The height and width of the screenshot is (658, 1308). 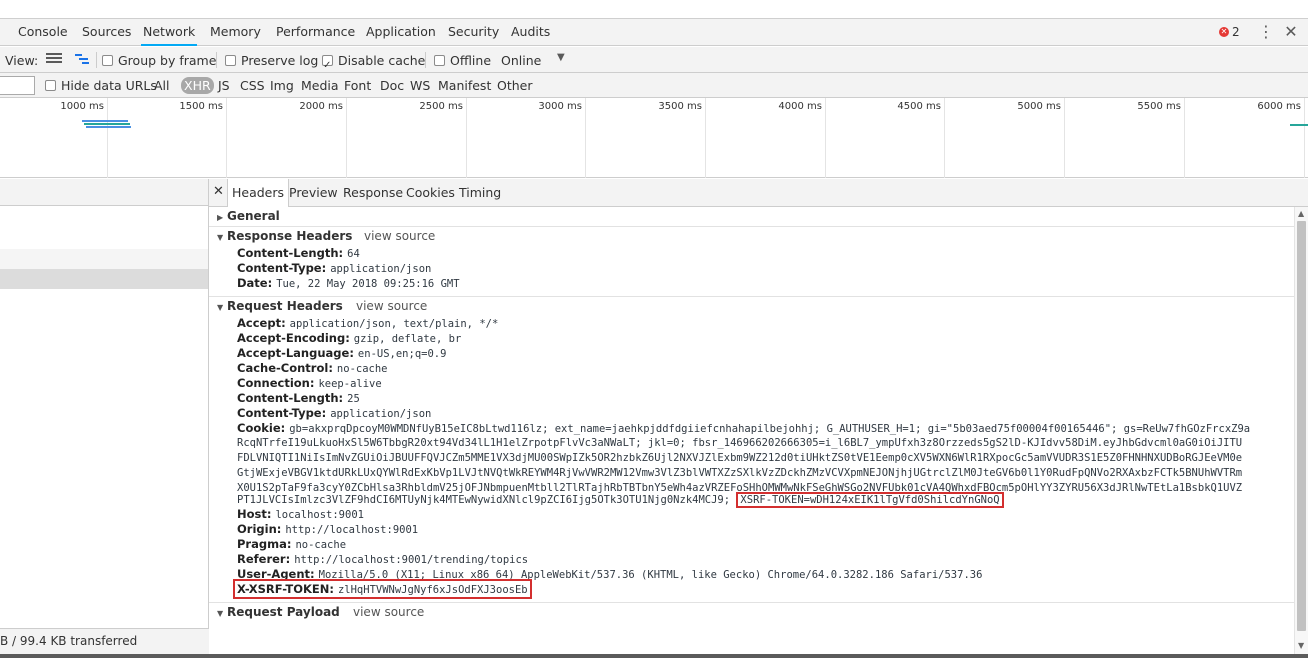 I want to click on response-header-row: Date: Tue, 22 May 2018 09:25:16 GMT, so click(x=348, y=283).